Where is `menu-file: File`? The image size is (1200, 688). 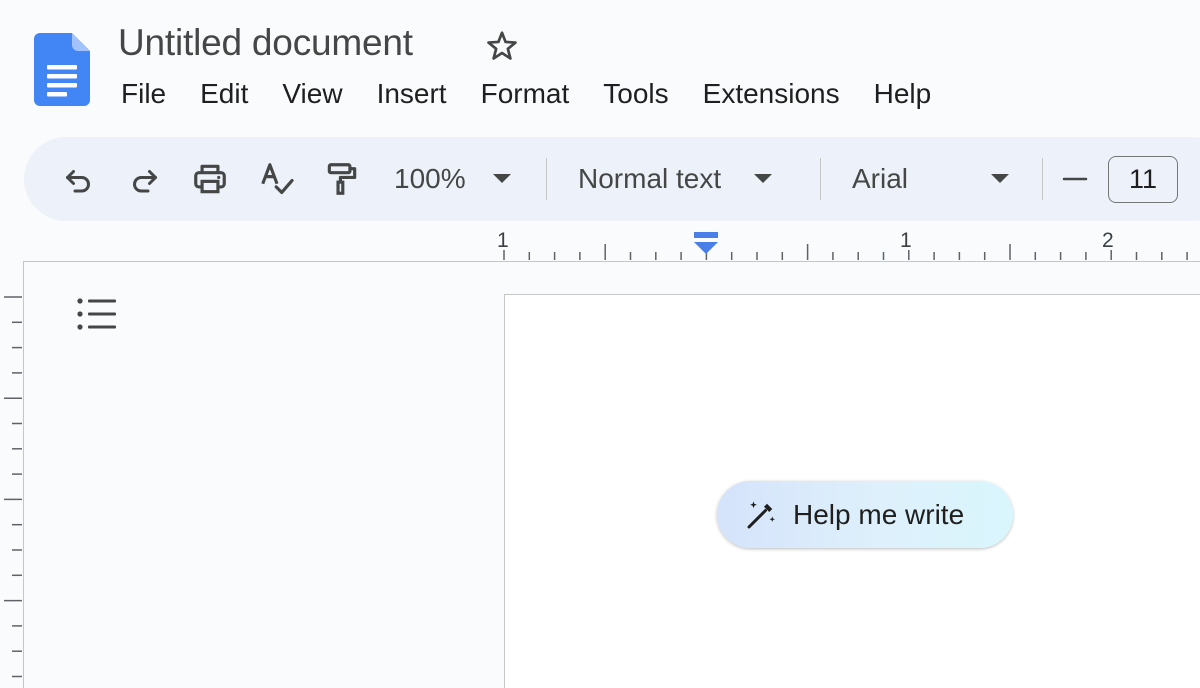 menu-file: File is located at coordinates (143, 94).